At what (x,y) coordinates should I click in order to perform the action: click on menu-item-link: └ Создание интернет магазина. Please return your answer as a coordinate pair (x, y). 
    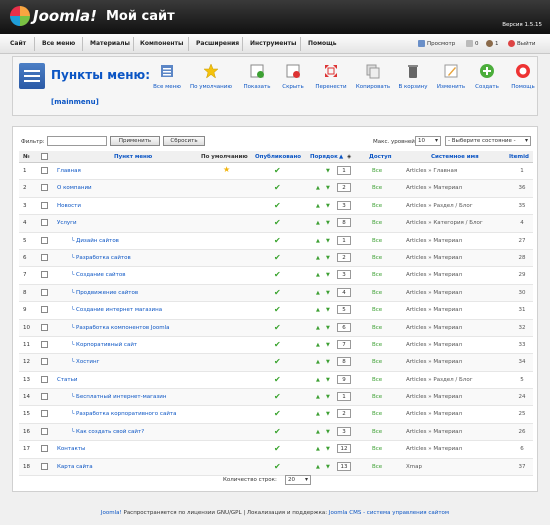
    Looking at the image, I should click on (116, 310).